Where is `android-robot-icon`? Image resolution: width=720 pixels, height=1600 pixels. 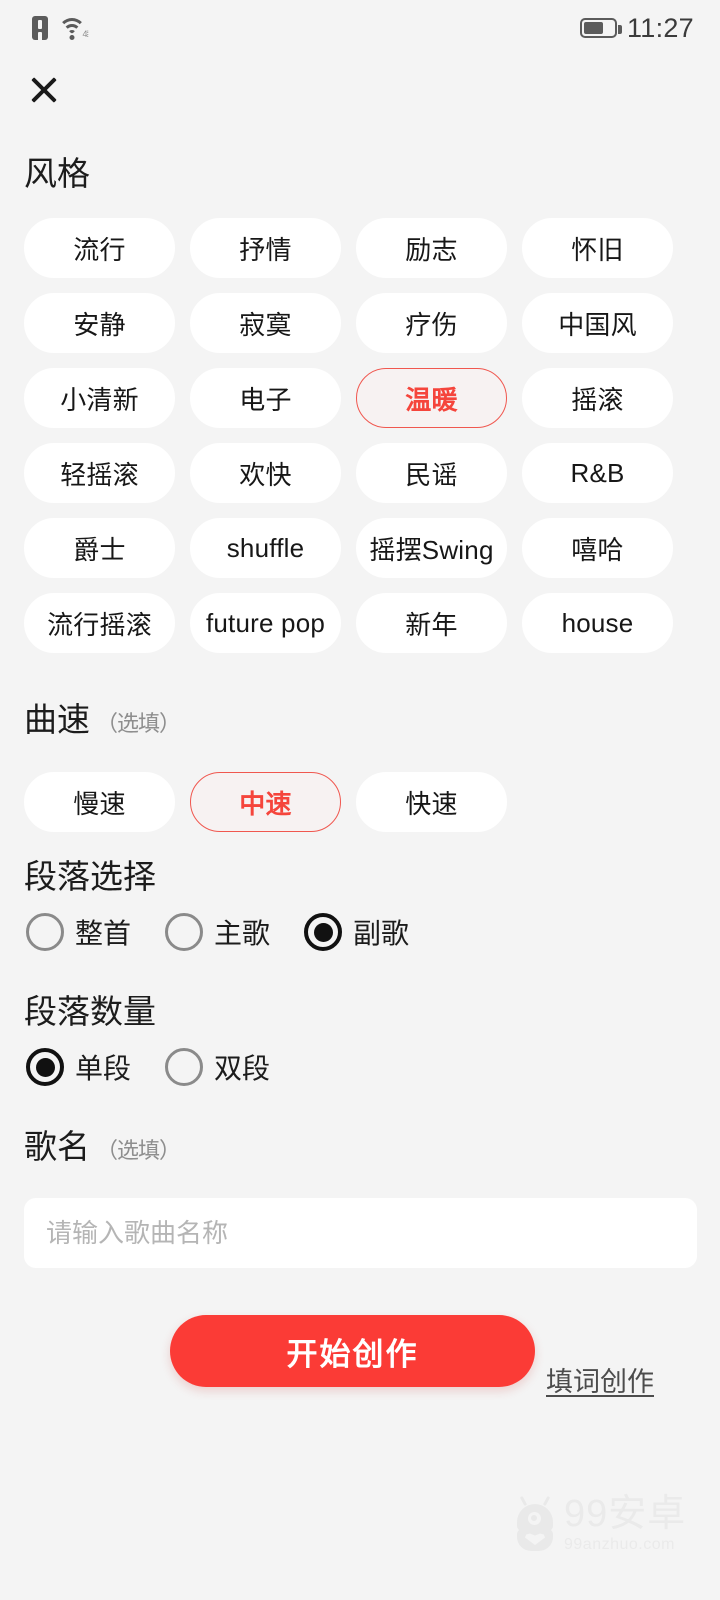
android-robot-icon is located at coordinates (535, 1523).